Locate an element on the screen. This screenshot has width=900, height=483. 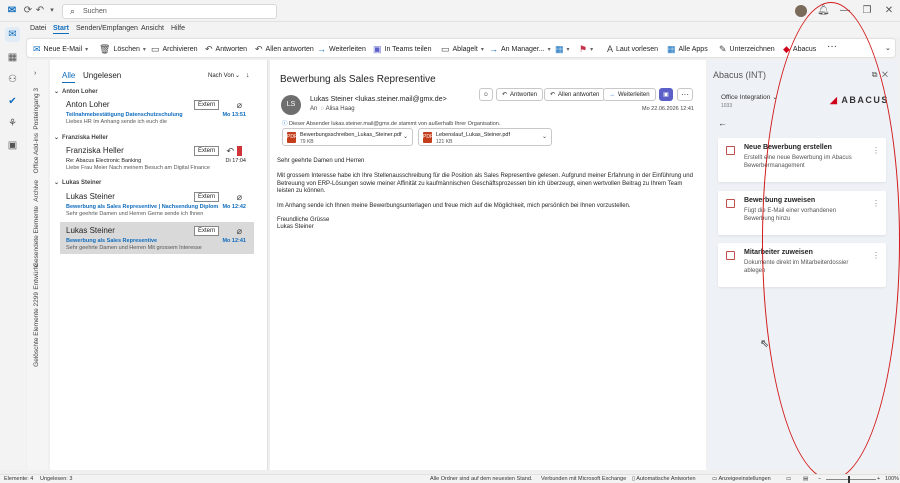
abacus-button: ◆ Abacus is located at coordinates (799, 49).